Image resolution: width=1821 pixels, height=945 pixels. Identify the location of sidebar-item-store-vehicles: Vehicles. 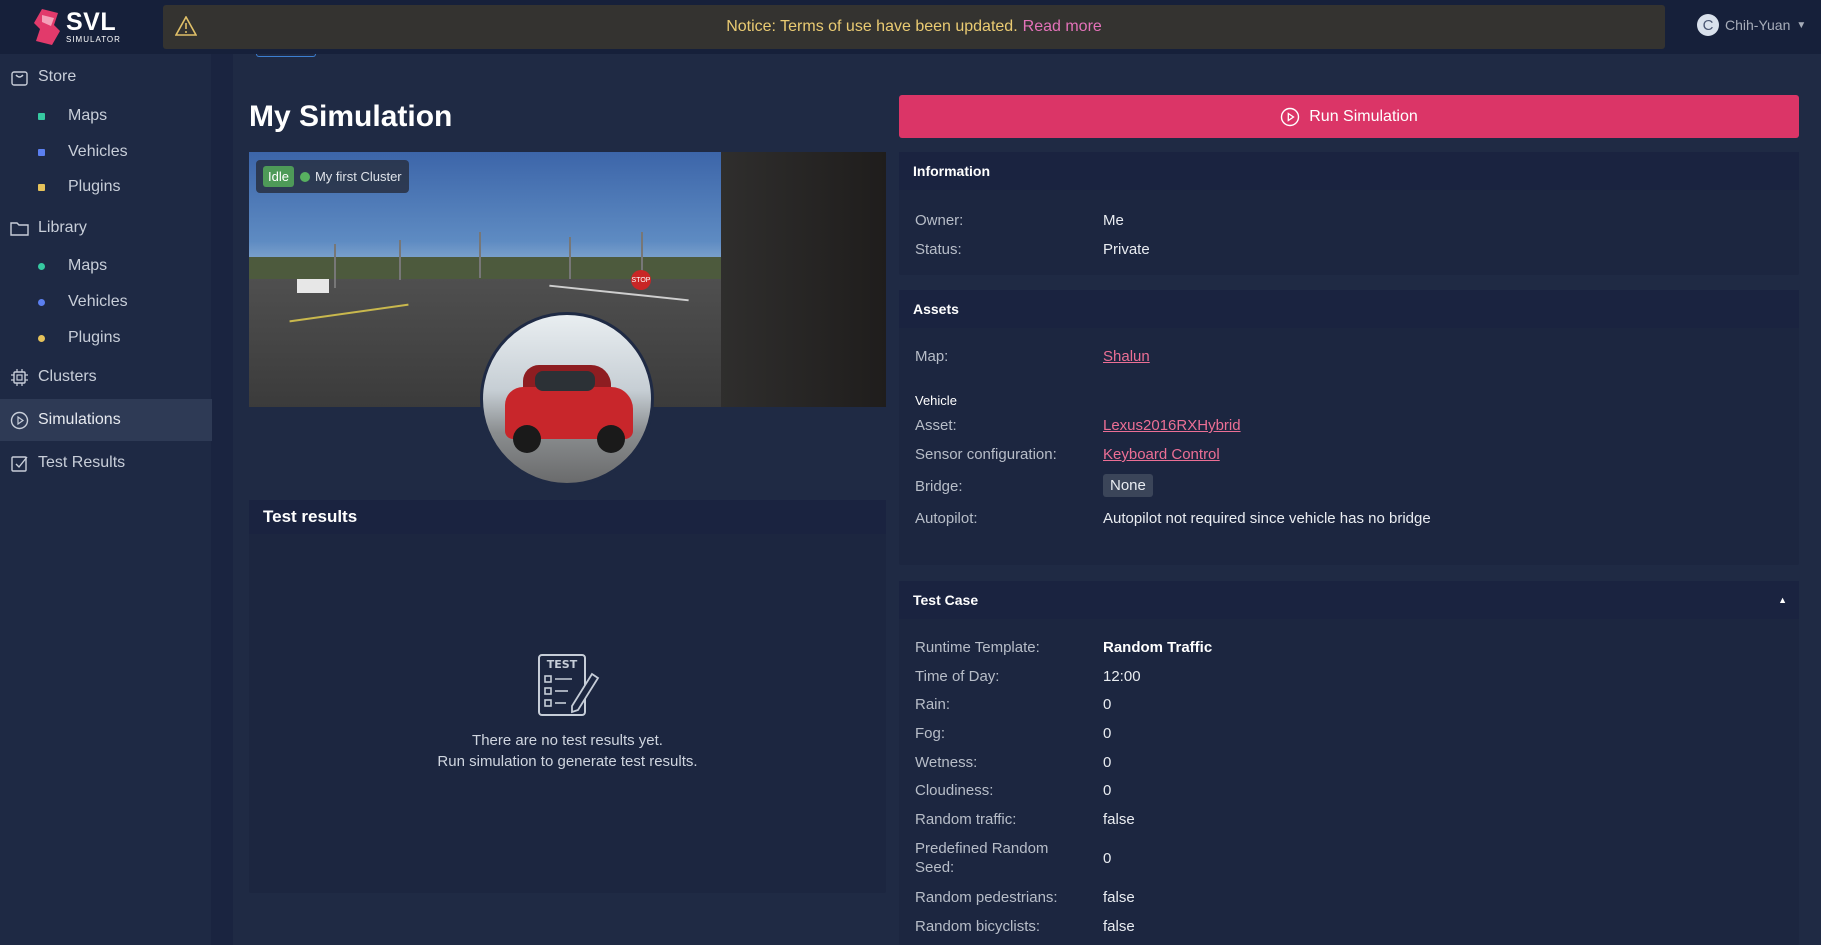
(106, 152).